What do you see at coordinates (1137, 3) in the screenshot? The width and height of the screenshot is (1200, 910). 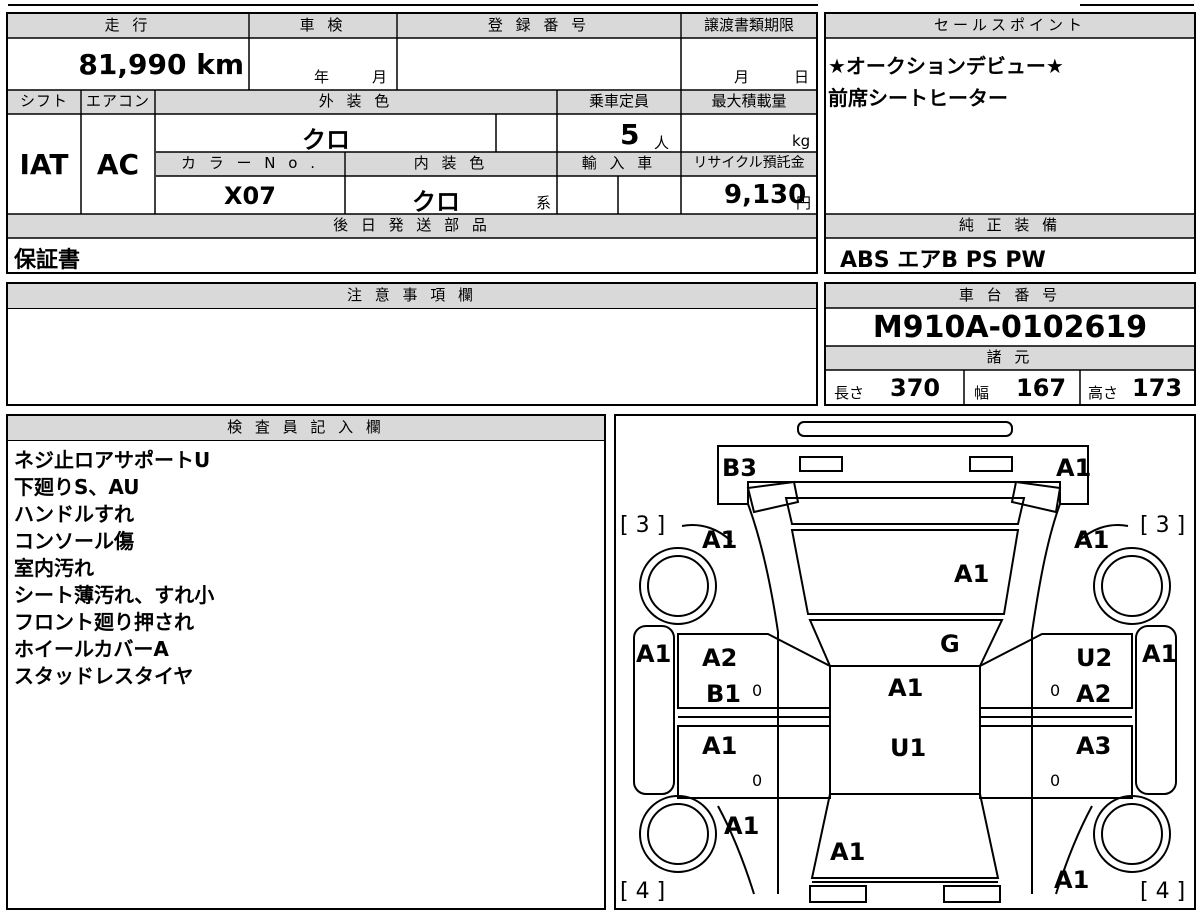 I see `top-edge-strip-right` at bounding box center [1137, 3].